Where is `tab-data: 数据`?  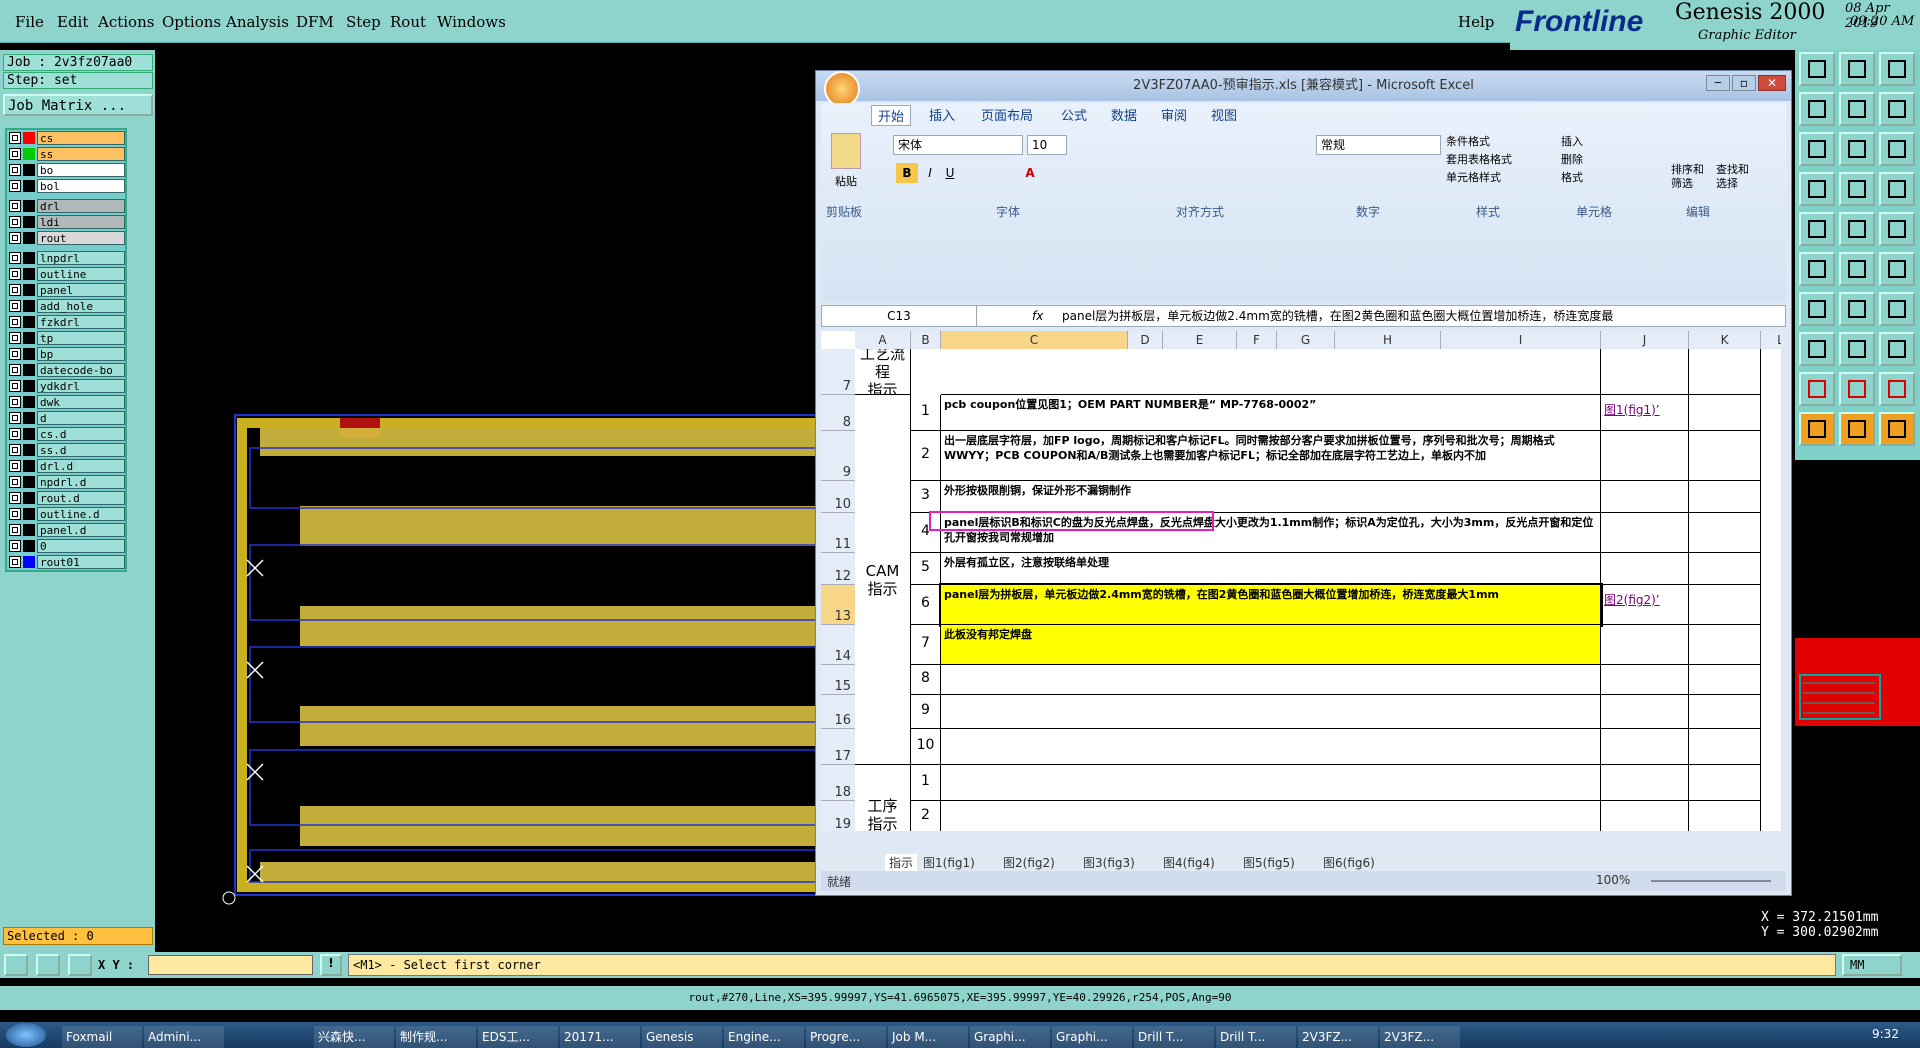 tab-data: 数据 is located at coordinates (1124, 114).